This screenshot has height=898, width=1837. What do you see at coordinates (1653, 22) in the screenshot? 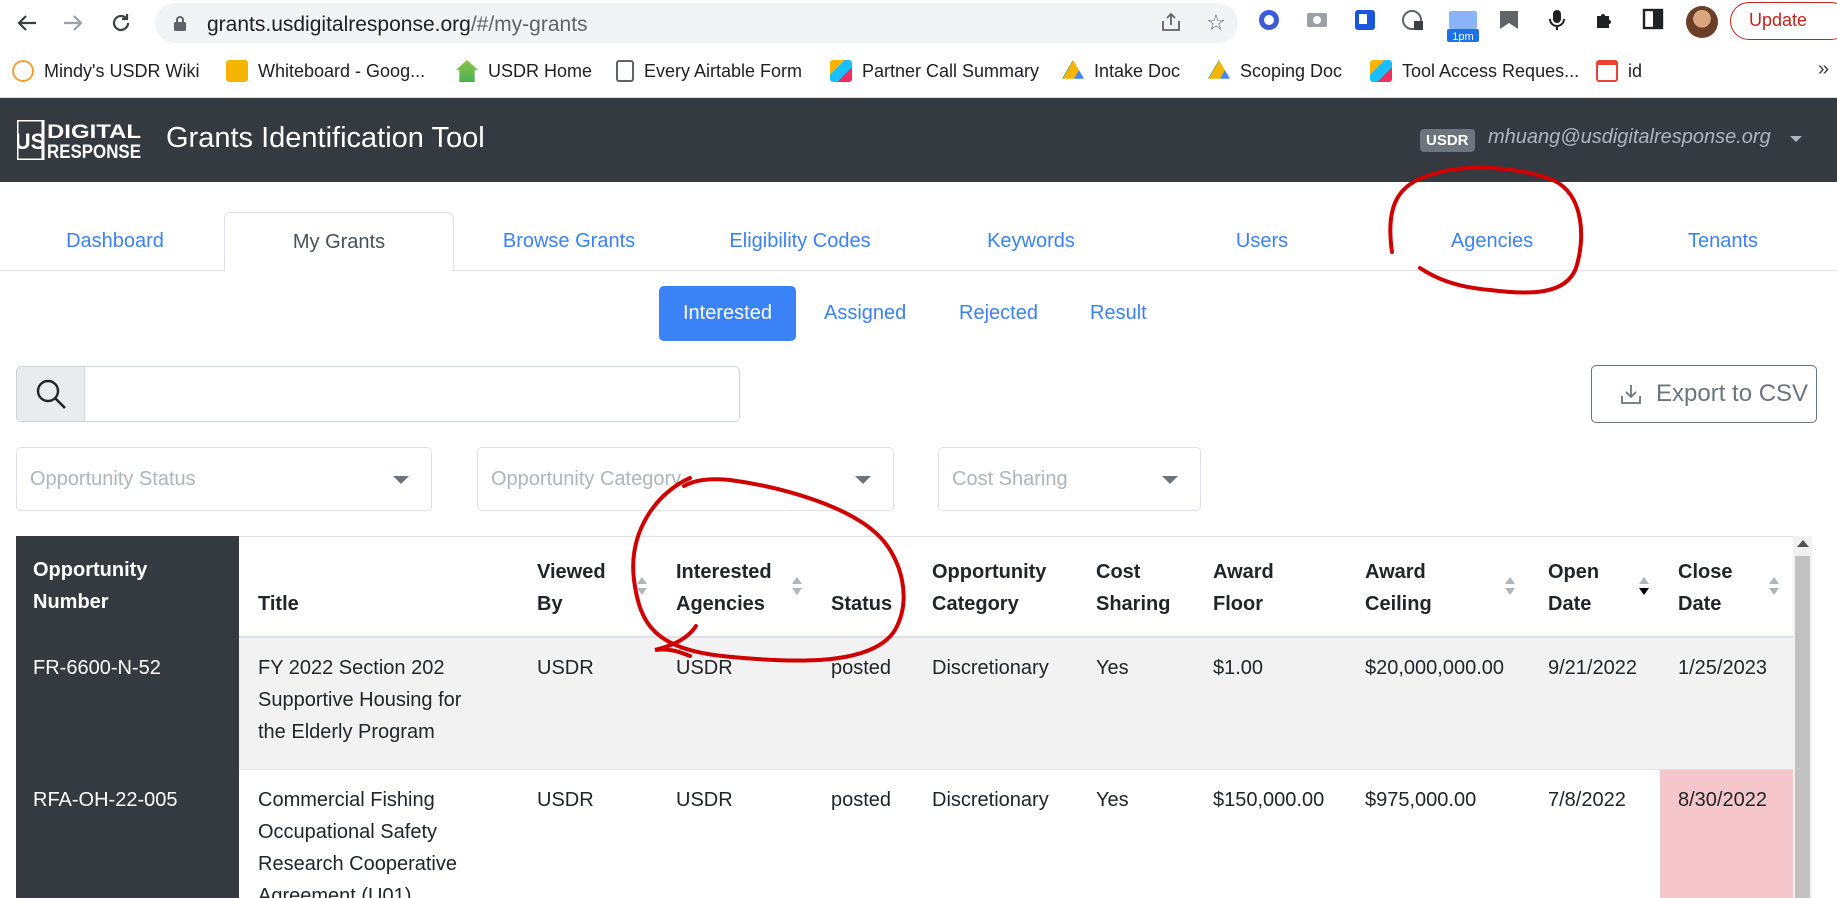
I see `side-panel-icon` at bounding box center [1653, 22].